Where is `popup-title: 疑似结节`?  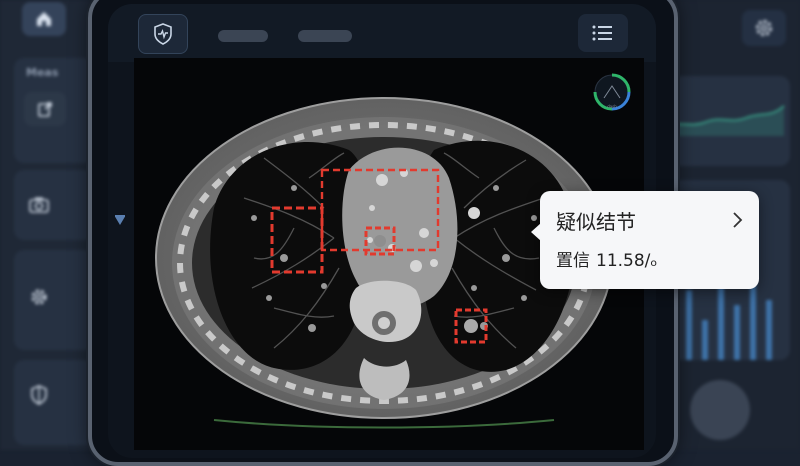
popup-title: 疑似结节 is located at coordinates (596, 222).